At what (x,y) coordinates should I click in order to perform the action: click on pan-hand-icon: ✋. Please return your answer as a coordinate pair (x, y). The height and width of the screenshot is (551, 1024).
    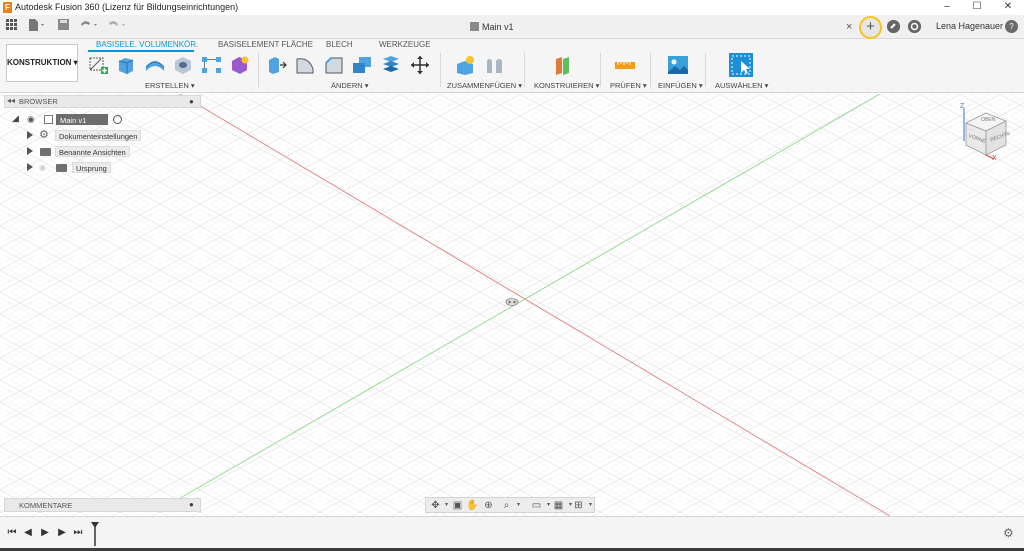
    Looking at the image, I should click on (472, 505).